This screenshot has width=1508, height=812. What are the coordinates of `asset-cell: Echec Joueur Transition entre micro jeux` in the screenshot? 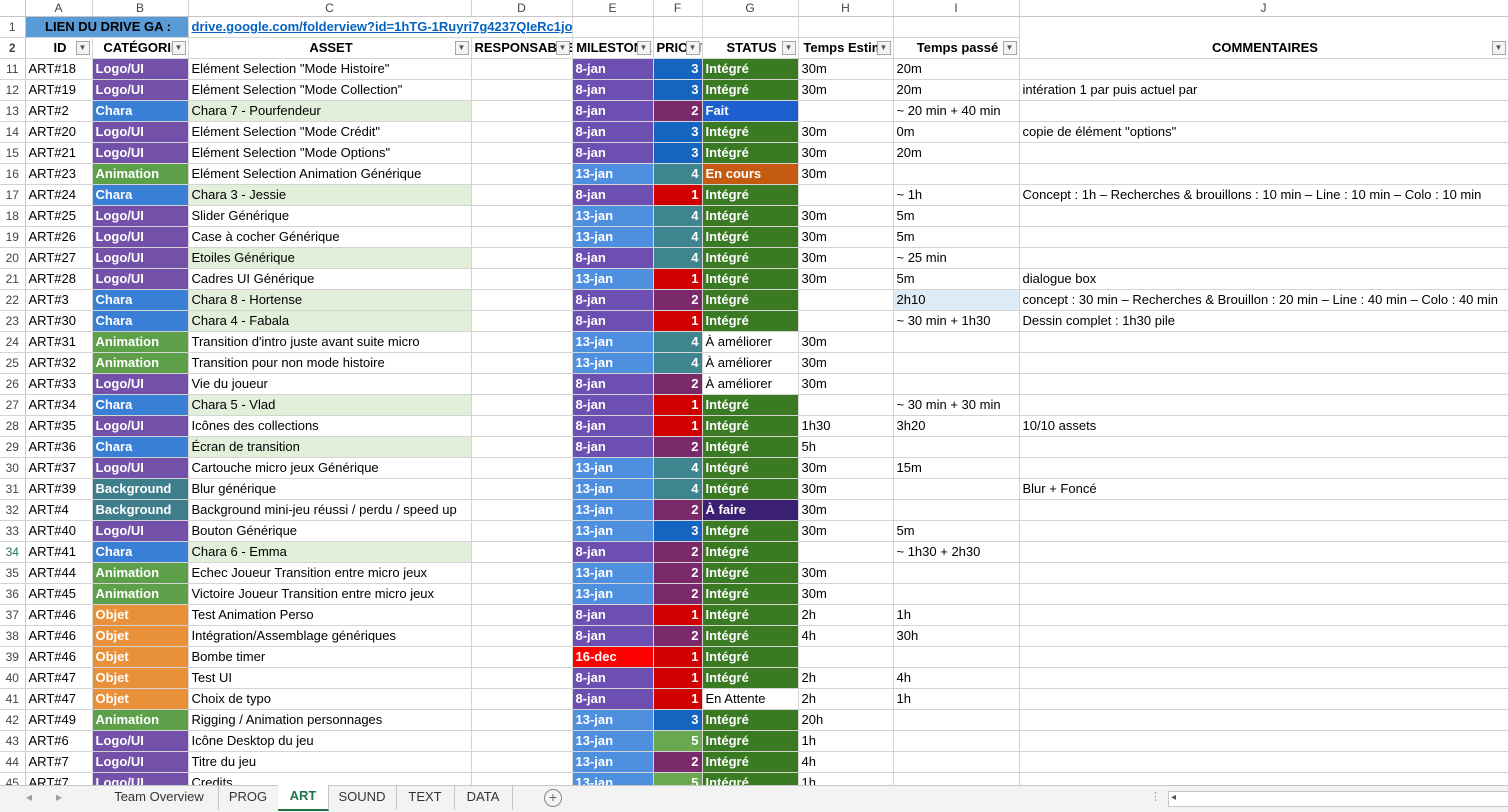 It's located at (330, 573).